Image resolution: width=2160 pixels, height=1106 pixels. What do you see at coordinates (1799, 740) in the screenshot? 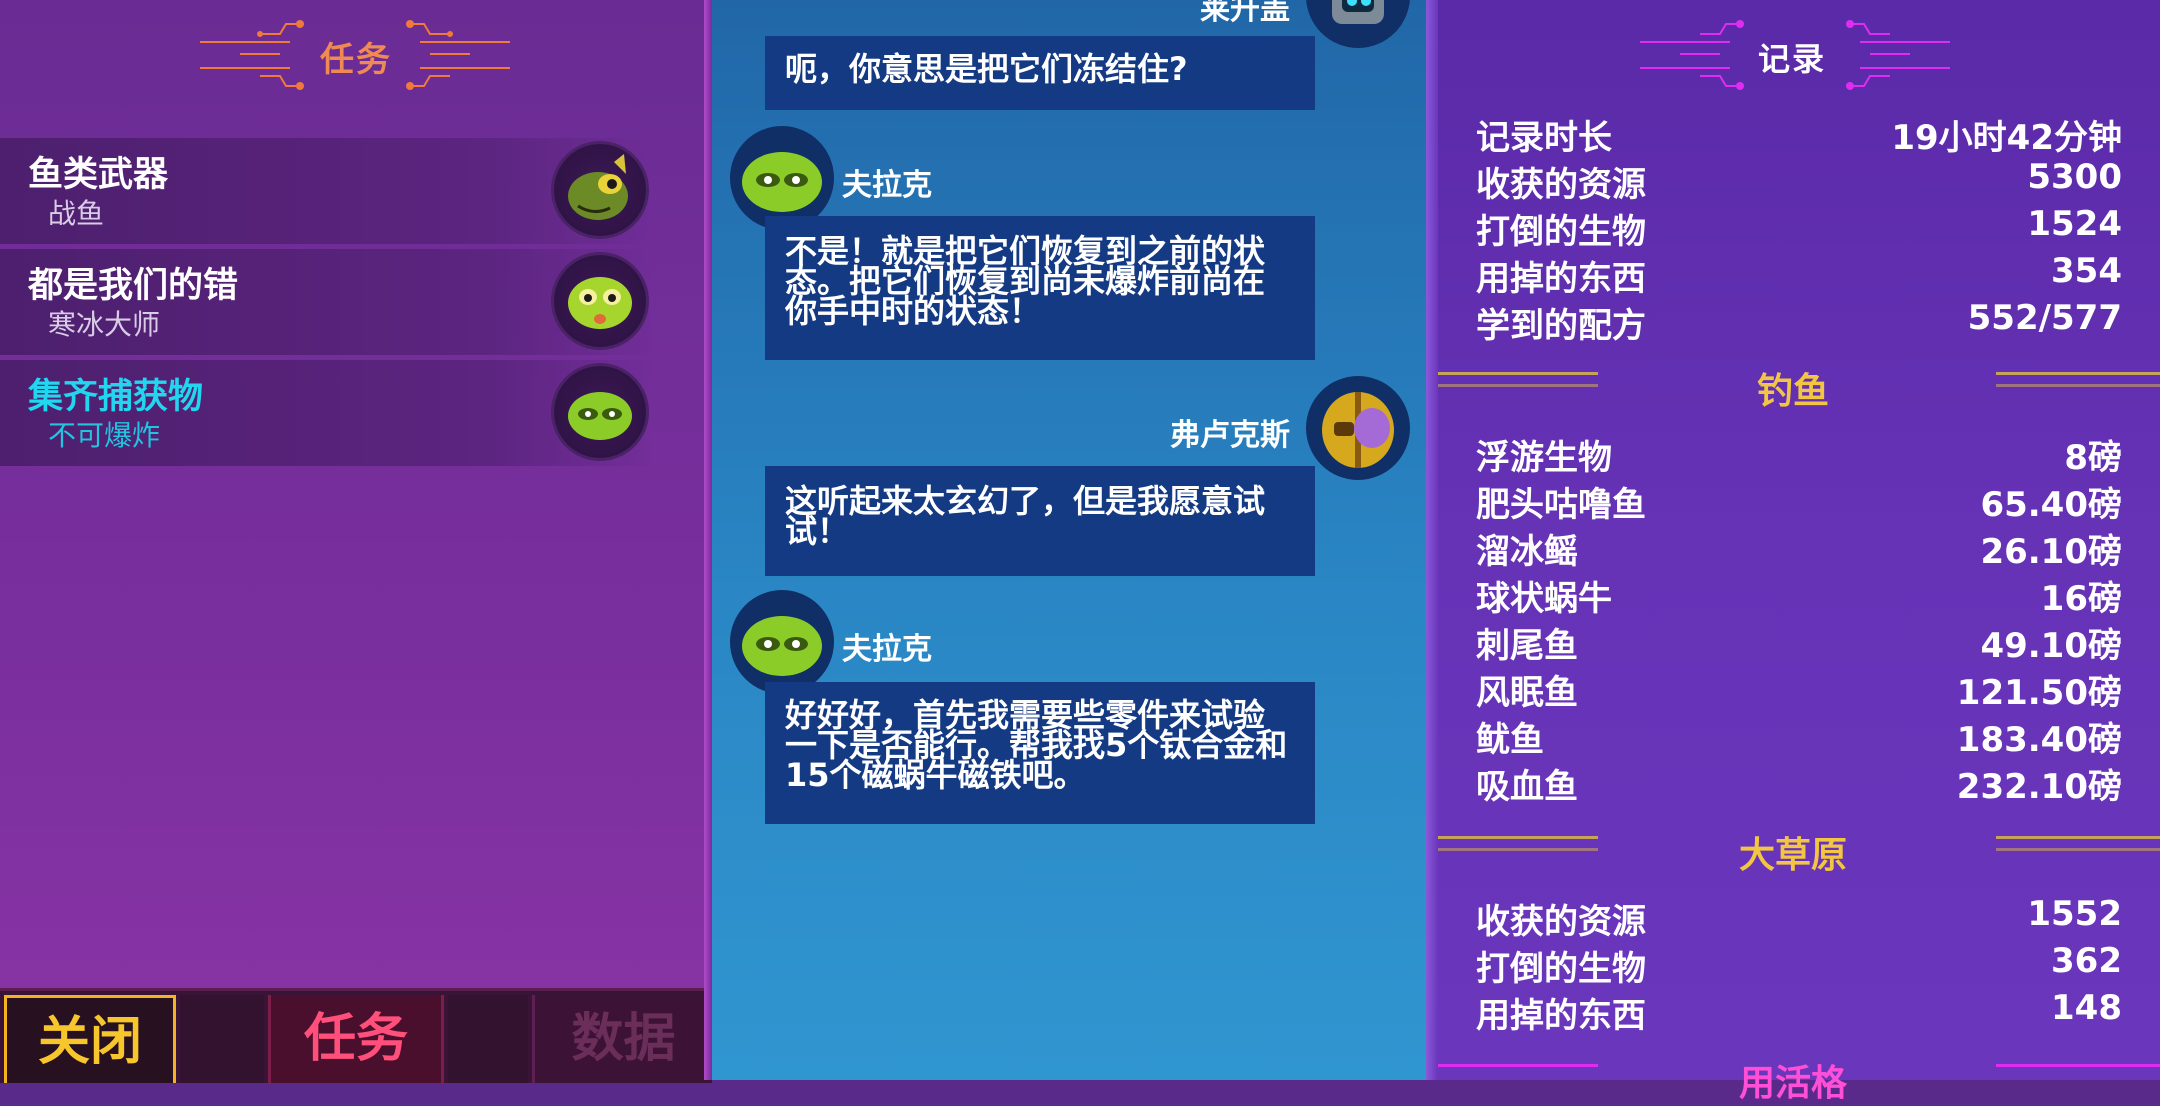
I see `record-row: 鱿鱼 183.40磅` at bounding box center [1799, 740].